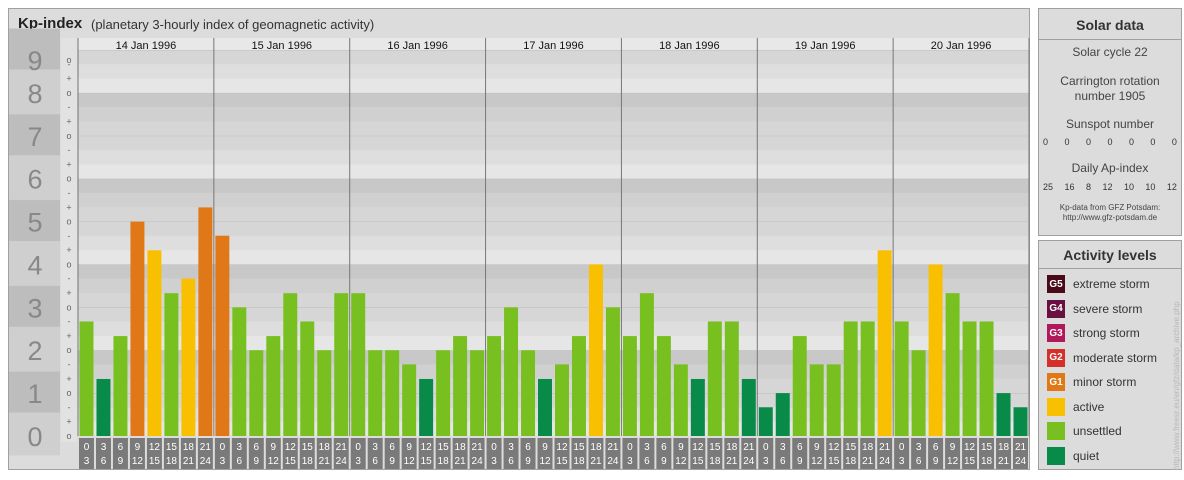 Image resolution: width=1184 pixels, height=480 pixels. Describe the element at coordinates (1128, 187) in the screenshot. I see `ap-index-value: 10` at that location.